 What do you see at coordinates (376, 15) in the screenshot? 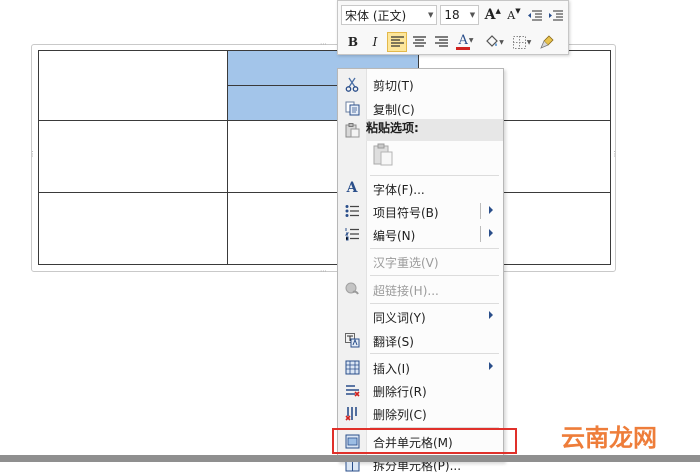
I see `font-name-value: 宋体 (正文)` at bounding box center [376, 15].